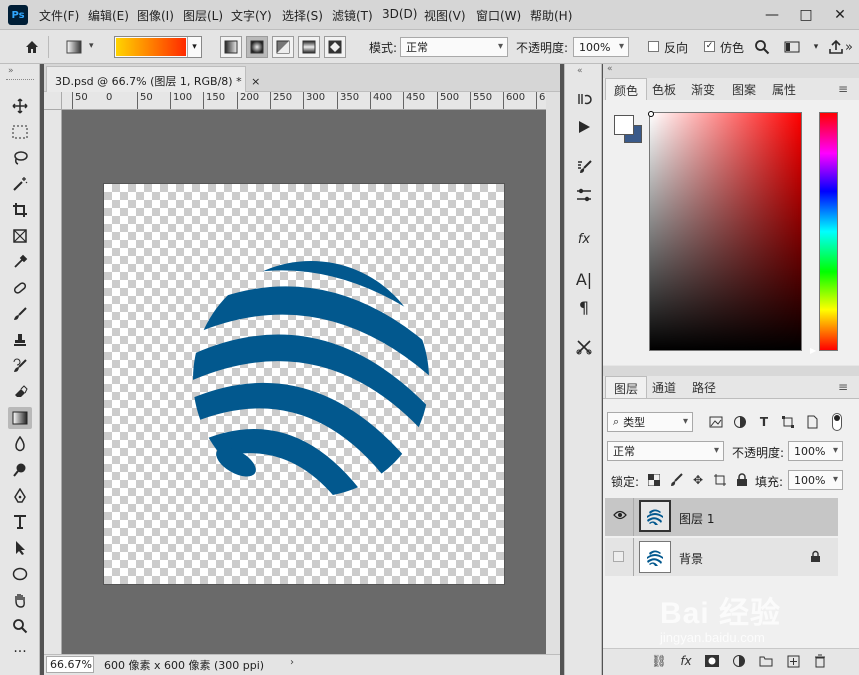 This screenshot has width=859, height=675. Describe the element at coordinates (20, 626) in the screenshot. I see `zoom-tool-icon` at that location.